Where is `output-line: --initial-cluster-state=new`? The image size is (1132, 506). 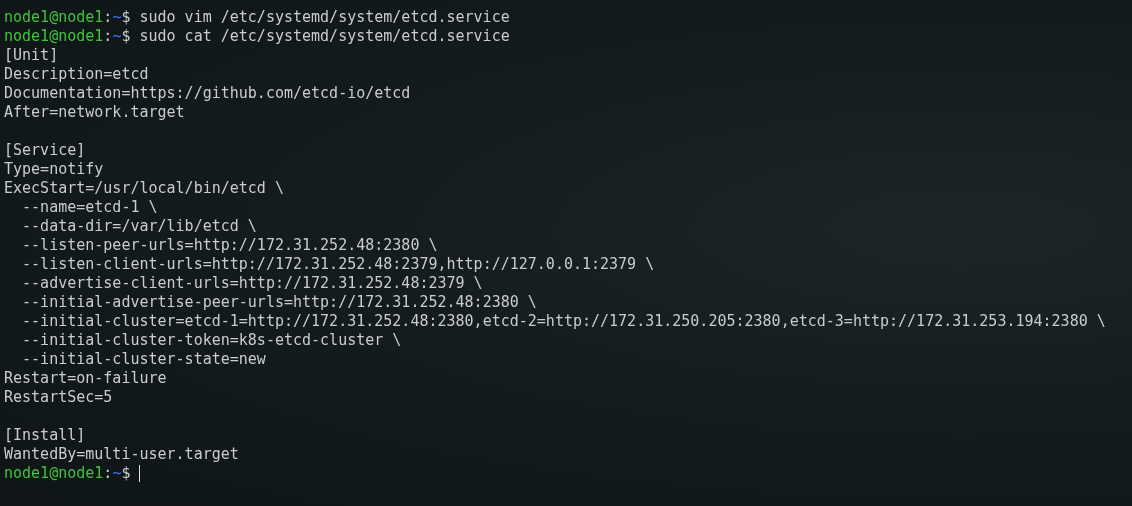
output-line: --initial-cluster-state=new is located at coordinates (143, 359).